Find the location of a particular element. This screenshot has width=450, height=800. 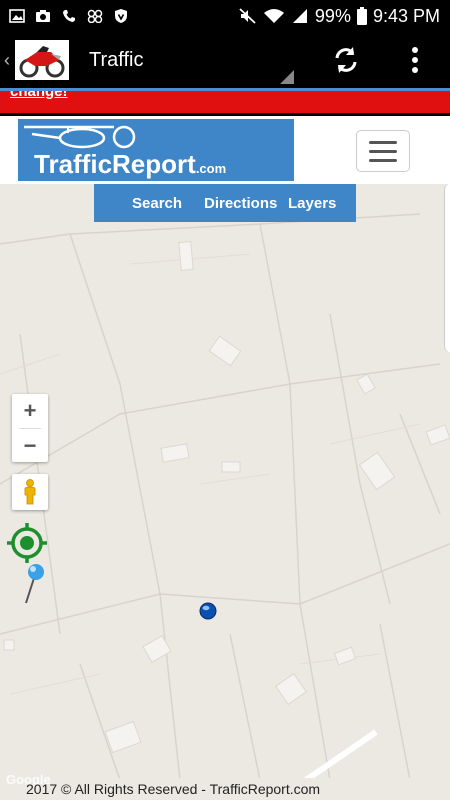

refresh-button is located at coordinates (346, 60).